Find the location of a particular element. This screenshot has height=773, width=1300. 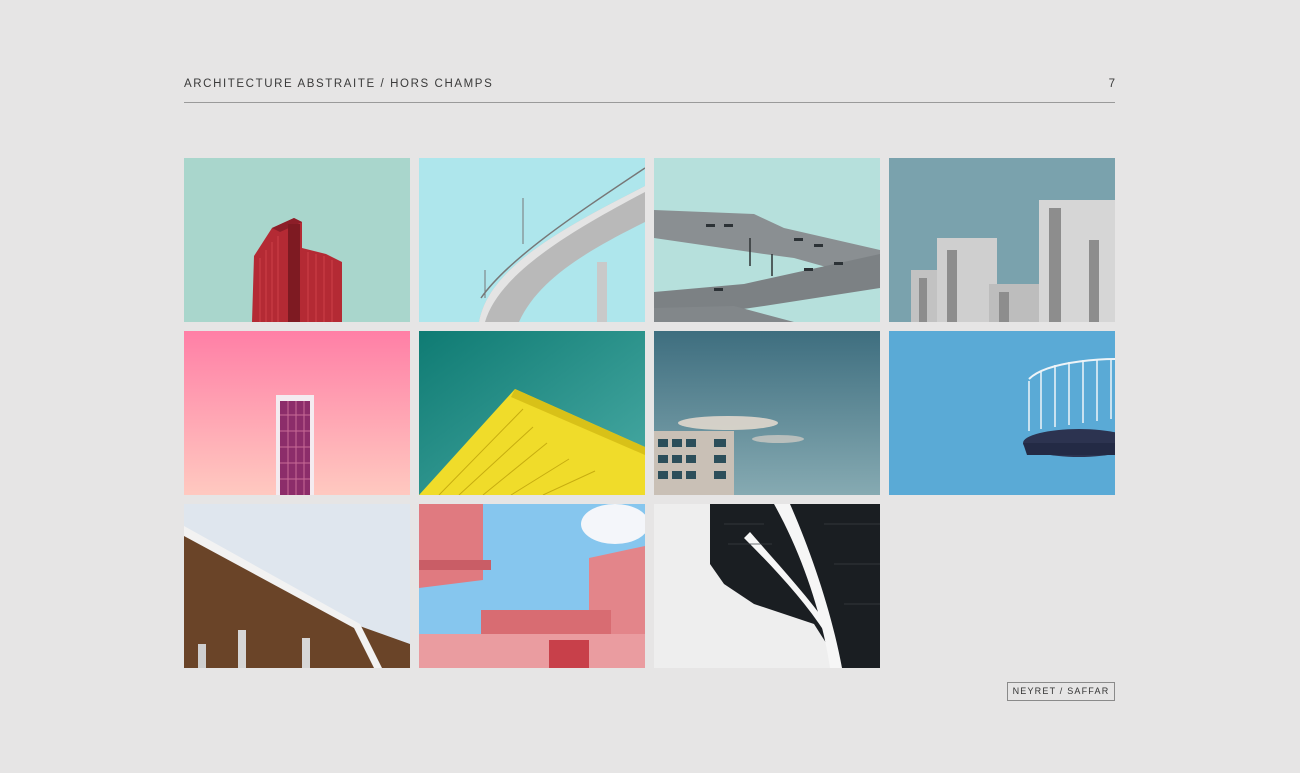

photo-building-sky is located at coordinates (767, 413).